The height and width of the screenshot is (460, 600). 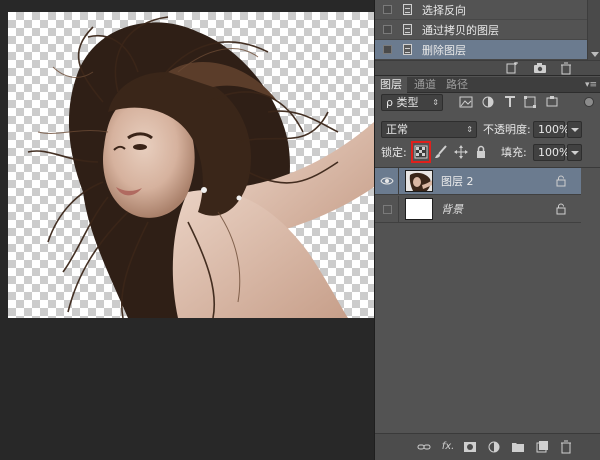 I want to click on link-icon, so click(x=424, y=447).